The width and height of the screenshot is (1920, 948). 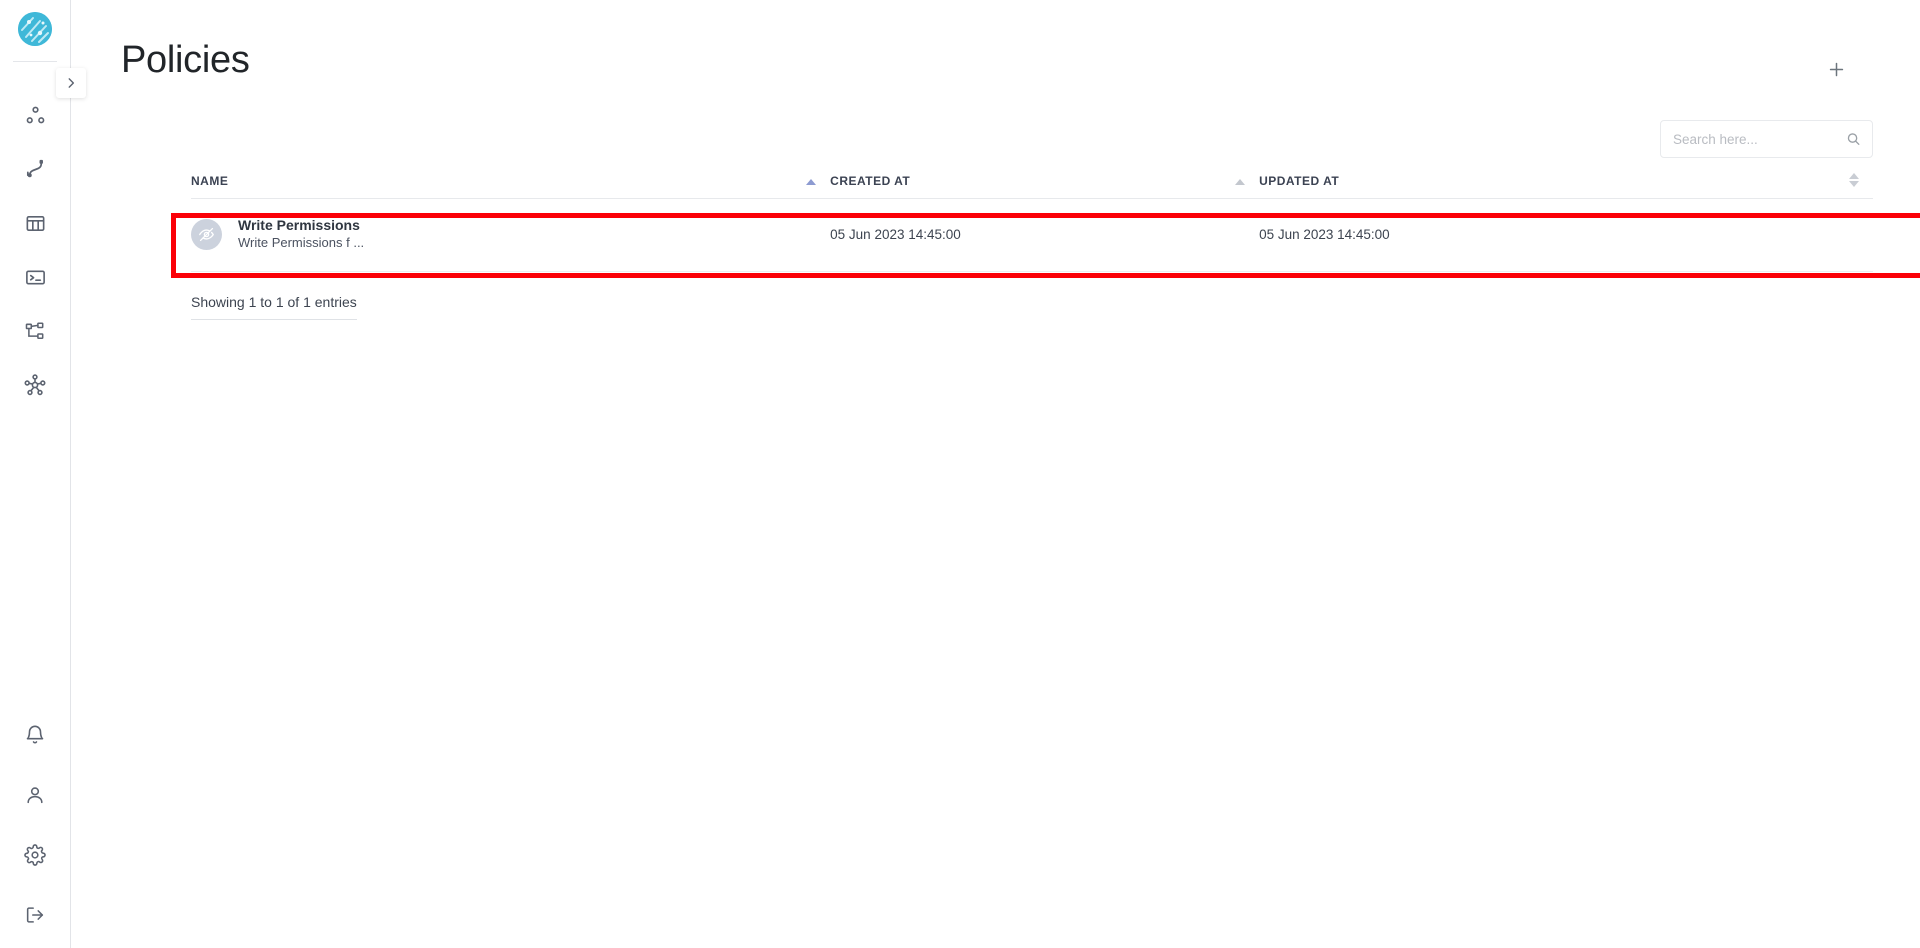 I want to click on brand-logo-mark, so click(x=35, y=28).